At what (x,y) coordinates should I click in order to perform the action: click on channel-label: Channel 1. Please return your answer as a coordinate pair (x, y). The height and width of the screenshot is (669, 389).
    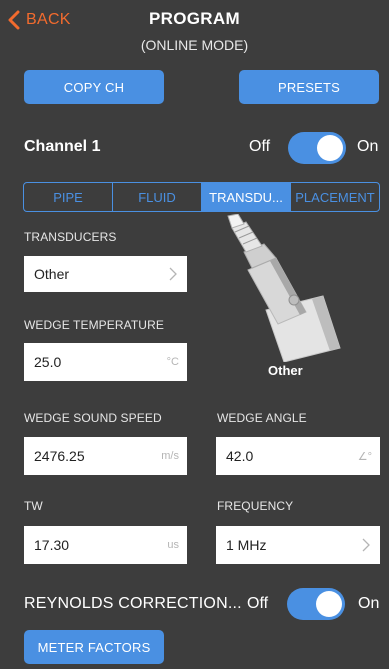
    Looking at the image, I should click on (62, 146).